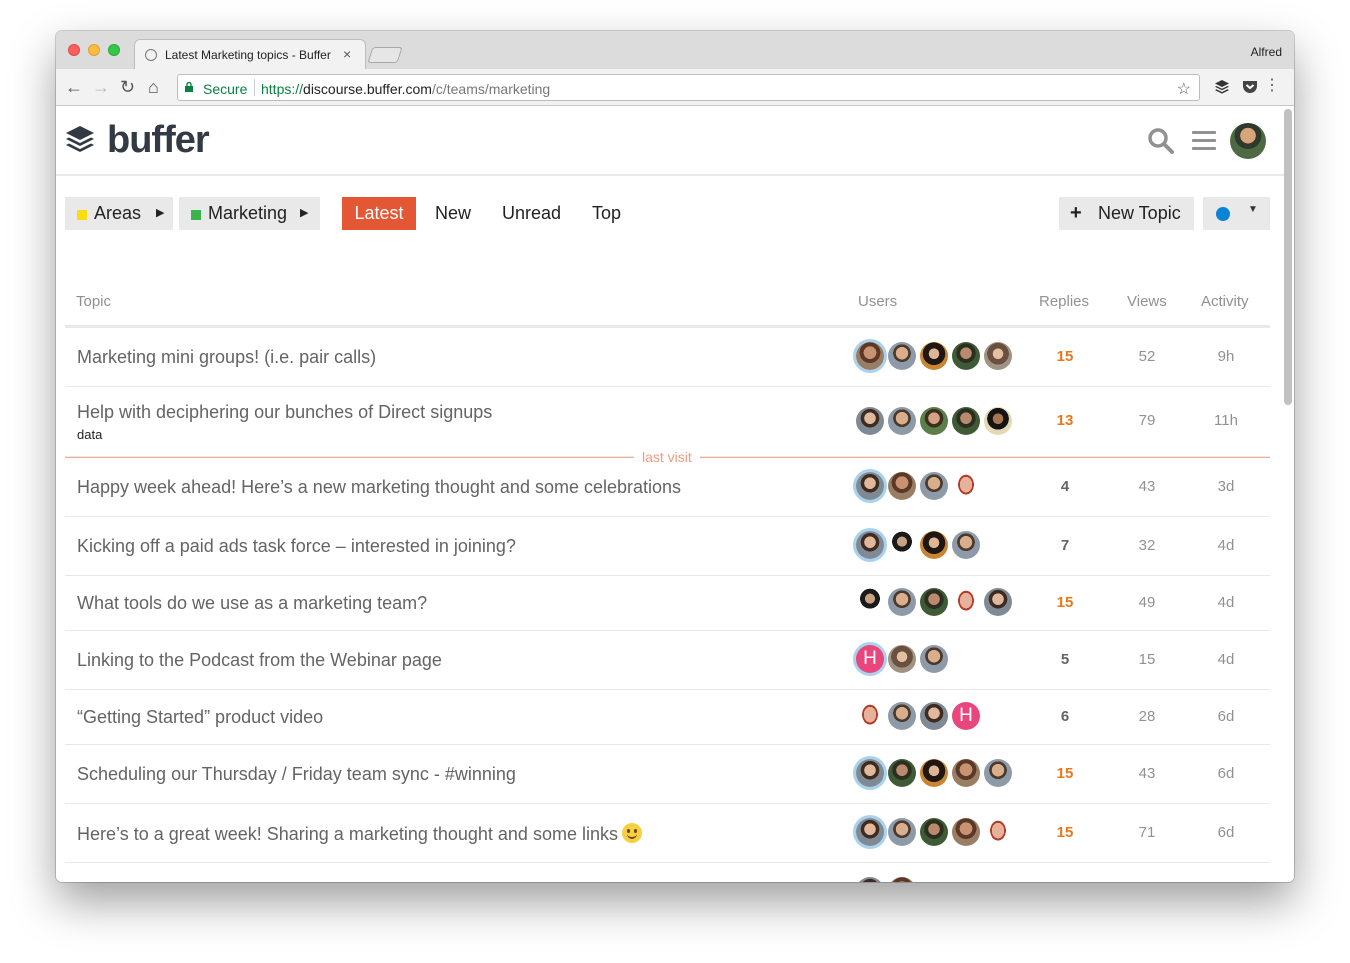 This screenshot has width=1350, height=963. I want to click on replies-count: 7, so click(1065, 545).